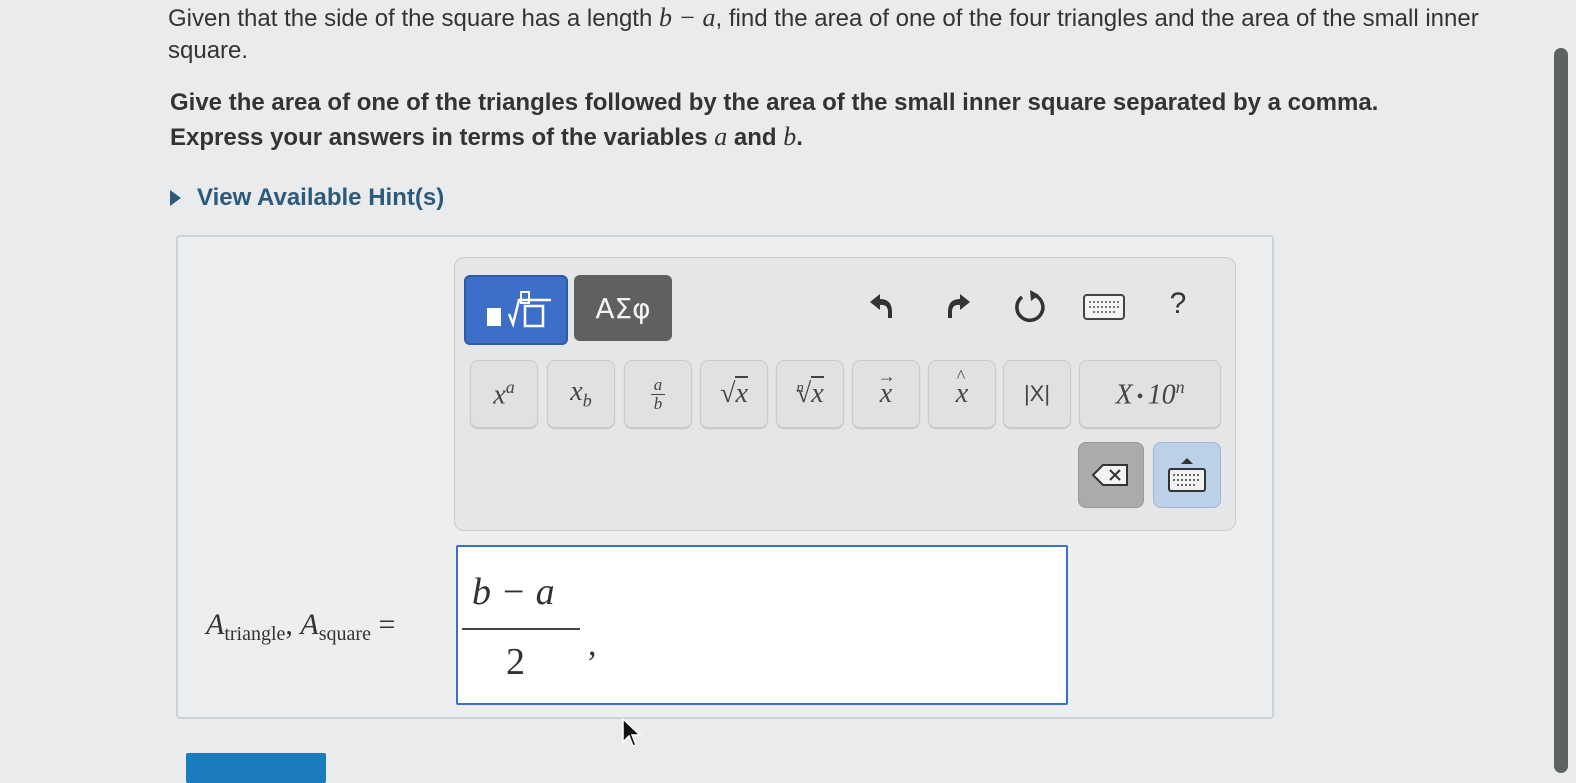 This screenshot has width=1576, height=783. Describe the element at coordinates (515, 662) in the screenshot. I see `answer-fraction-denominator: 2` at that location.